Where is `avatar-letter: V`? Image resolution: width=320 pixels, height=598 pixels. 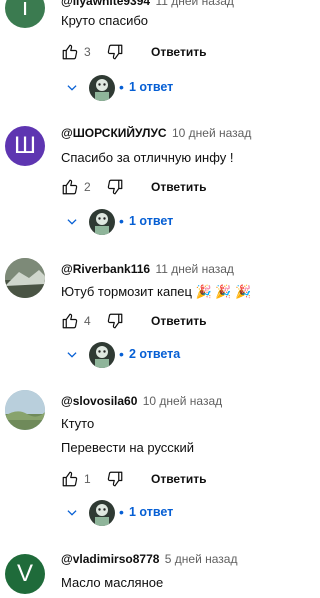
avatar-letter: V is located at coordinates (24, 573).